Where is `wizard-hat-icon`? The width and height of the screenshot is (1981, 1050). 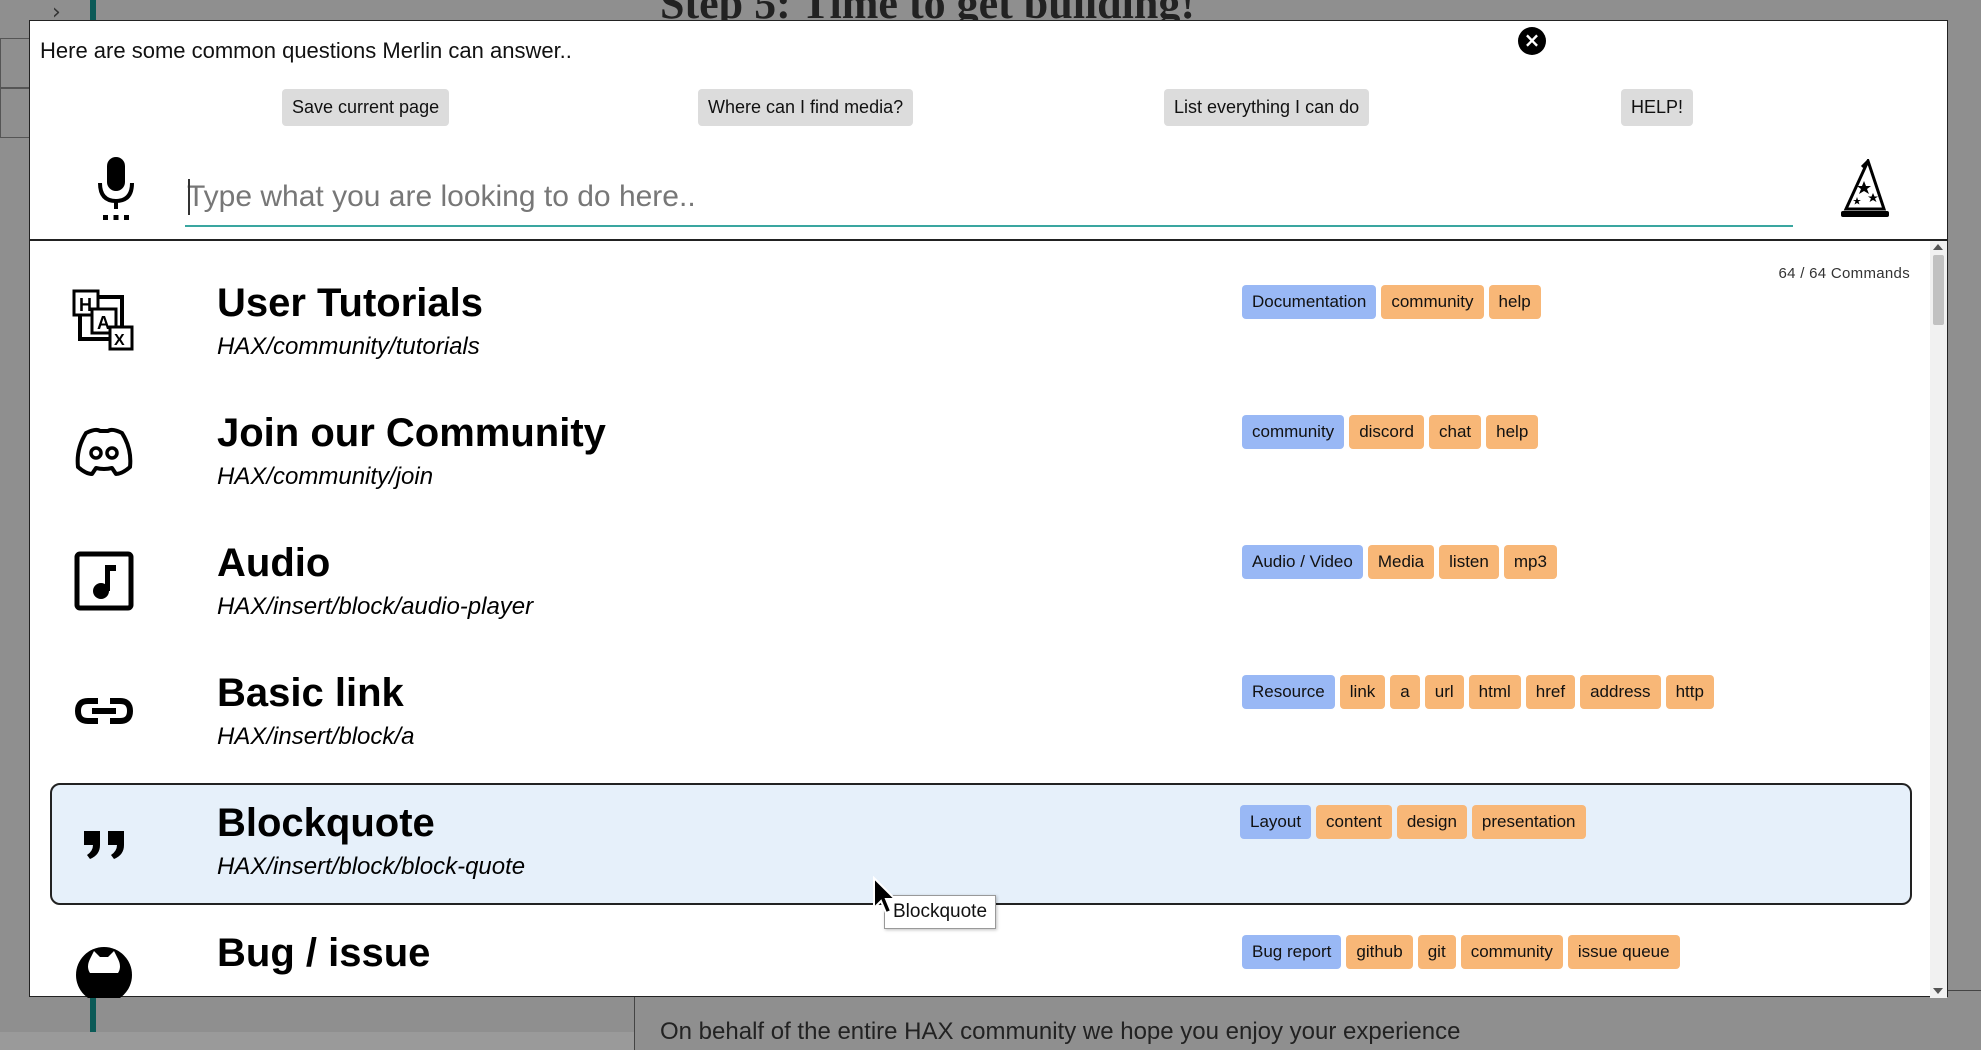
wizard-hat-icon is located at coordinates (1865, 190).